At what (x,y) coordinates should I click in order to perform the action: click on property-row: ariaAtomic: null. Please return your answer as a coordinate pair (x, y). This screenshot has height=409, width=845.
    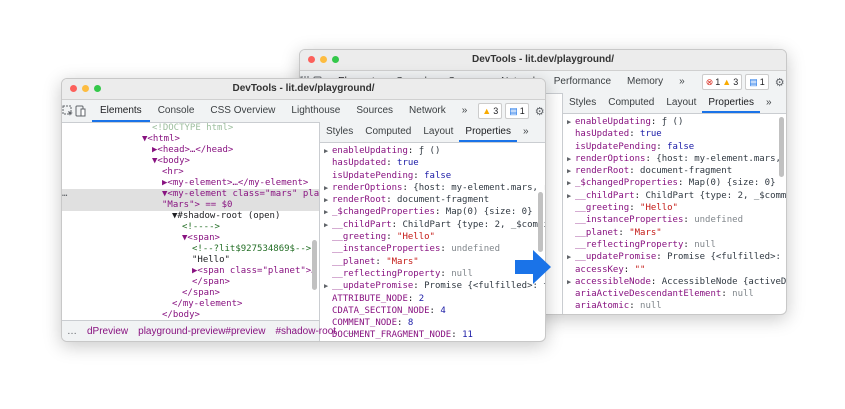
    Looking at the image, I should click on (676, 306).